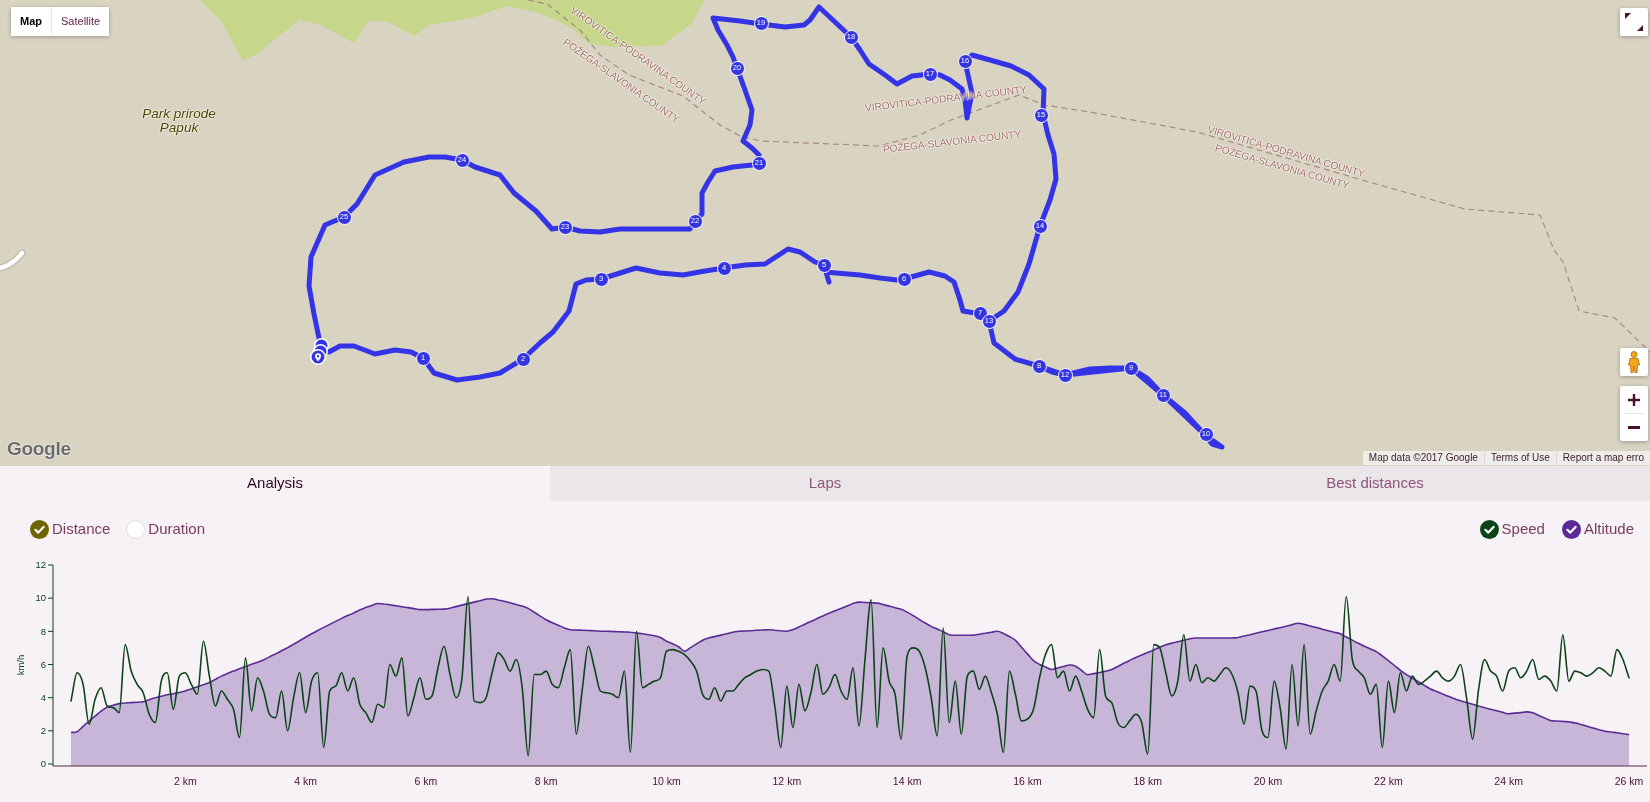  I want to click on x-tick-label: 20 km, so click(1268, 781).